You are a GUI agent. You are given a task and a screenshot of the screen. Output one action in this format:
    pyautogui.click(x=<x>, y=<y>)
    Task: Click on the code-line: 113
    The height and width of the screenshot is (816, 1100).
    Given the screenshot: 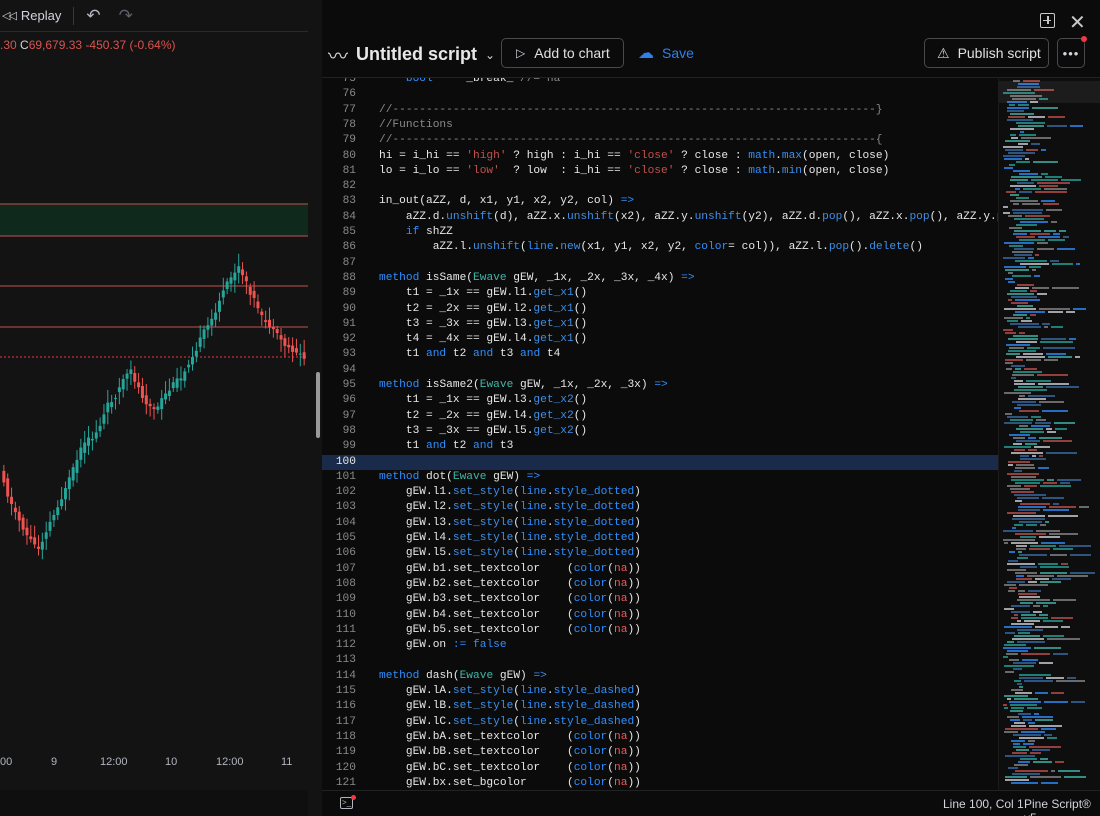 What is the action you would take?
    pyautogui.click(x=660, y=660)
    